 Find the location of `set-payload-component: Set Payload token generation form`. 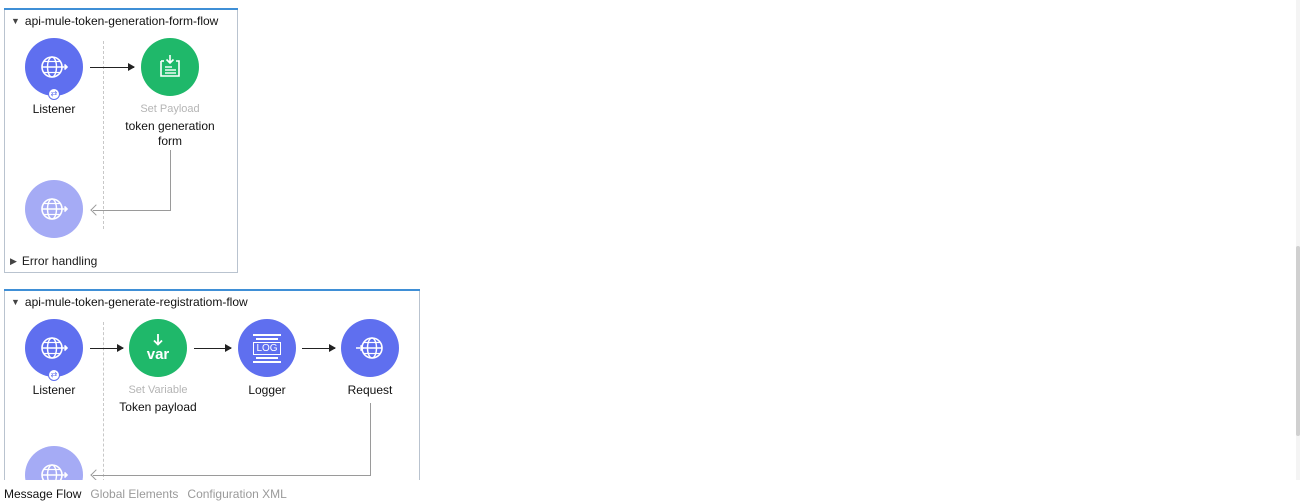

set-payload-component: Set Payload token generation form is located at coordinates (170, 93).